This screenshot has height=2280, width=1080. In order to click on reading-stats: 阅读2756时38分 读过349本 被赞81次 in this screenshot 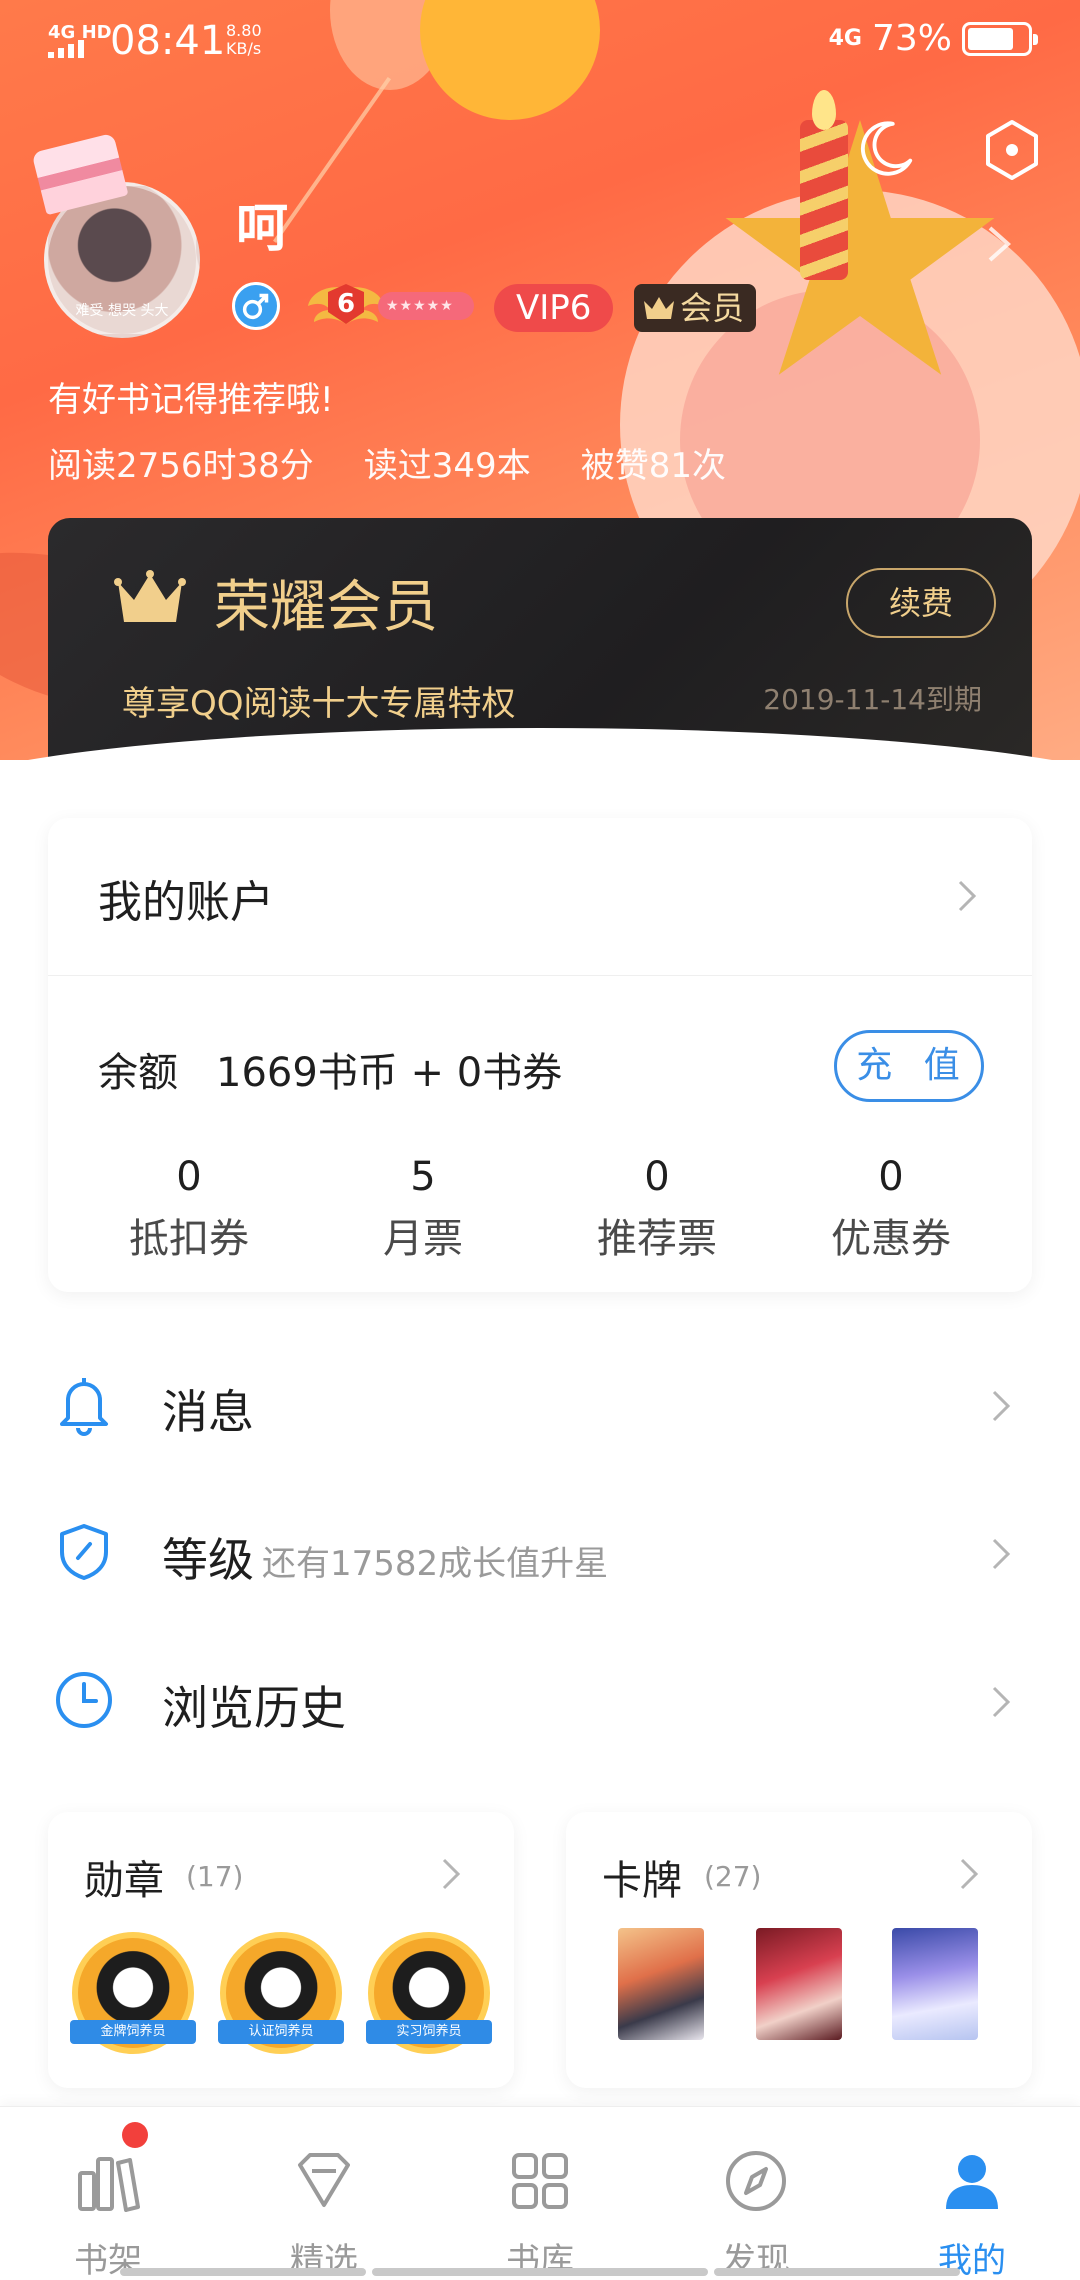, I will do `click(387, 462)`.